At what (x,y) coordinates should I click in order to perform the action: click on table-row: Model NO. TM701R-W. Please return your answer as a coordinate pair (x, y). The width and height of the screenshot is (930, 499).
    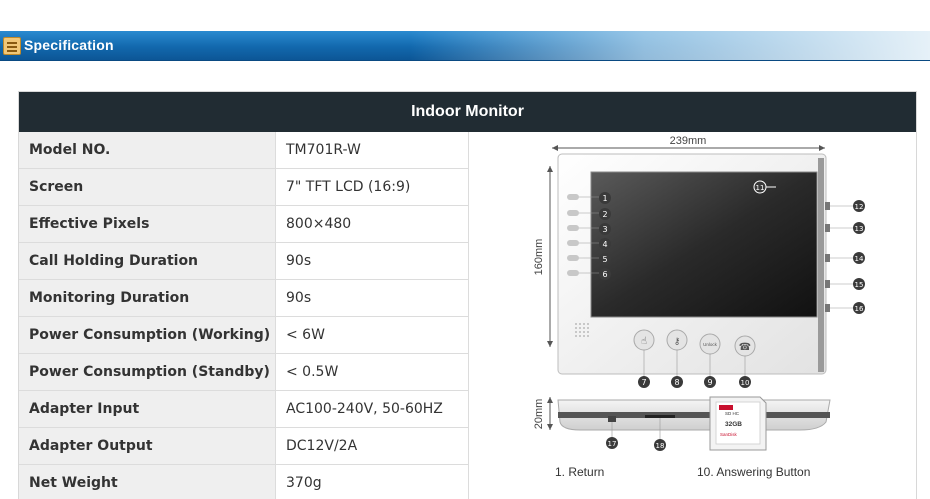
    Looking at the image, I should click on (244, 150).